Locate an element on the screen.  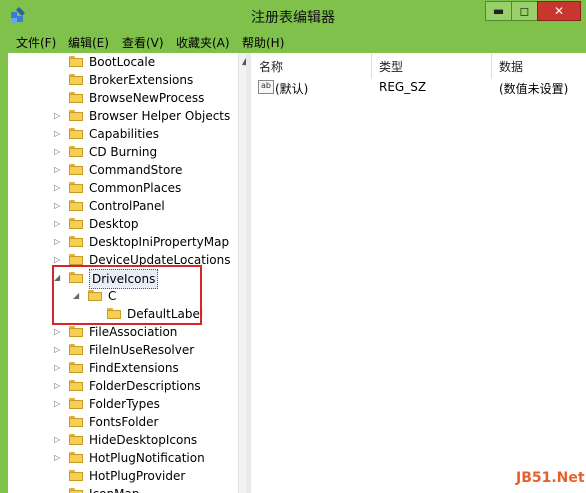
maximize-button: ◻ is located at coordinates (524, 11).